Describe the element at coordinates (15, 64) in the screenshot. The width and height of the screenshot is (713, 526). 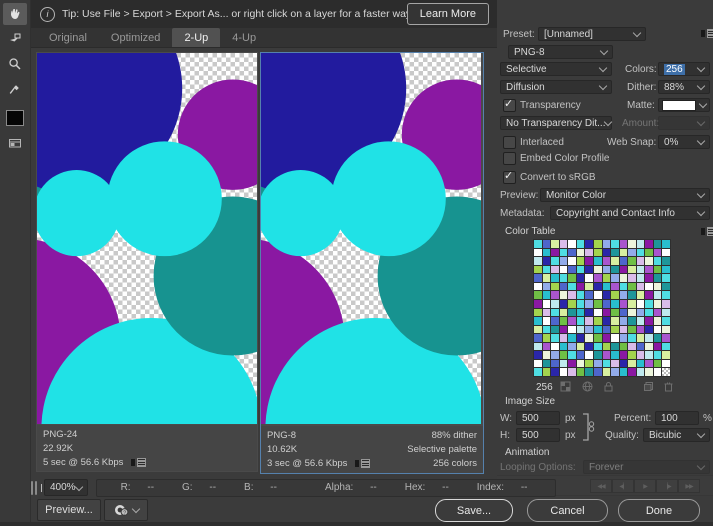
I see `zoom-tool` at that location.